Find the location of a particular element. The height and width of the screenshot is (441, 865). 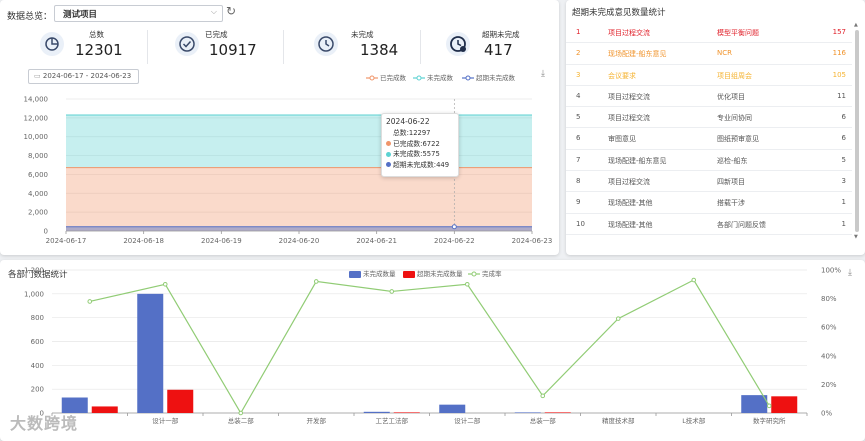

x-tick-label: 2024-06-19 is located at coordinates (221, 241).